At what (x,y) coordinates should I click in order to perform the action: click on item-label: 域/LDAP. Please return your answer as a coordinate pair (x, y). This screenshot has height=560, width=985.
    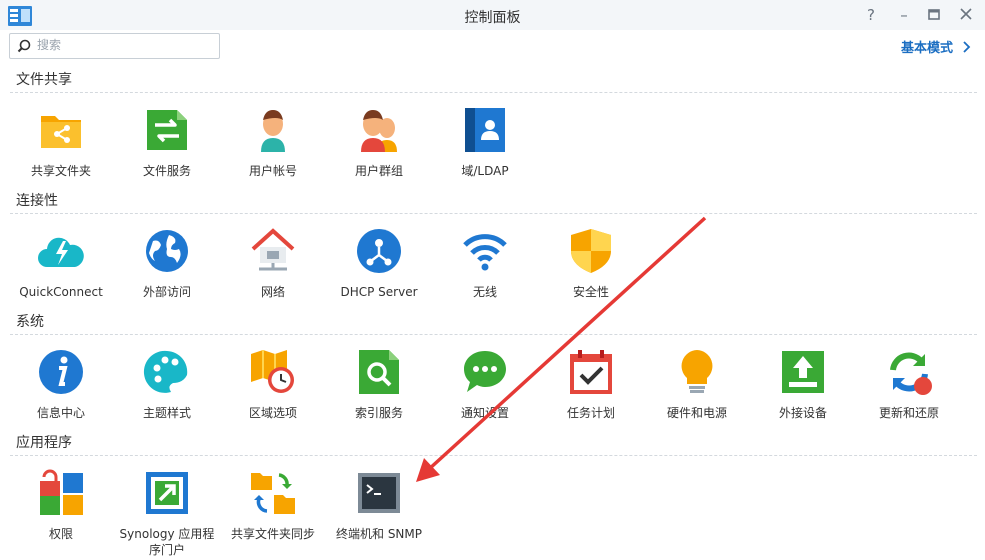
    Looking at the image, I should click on (485, 171).